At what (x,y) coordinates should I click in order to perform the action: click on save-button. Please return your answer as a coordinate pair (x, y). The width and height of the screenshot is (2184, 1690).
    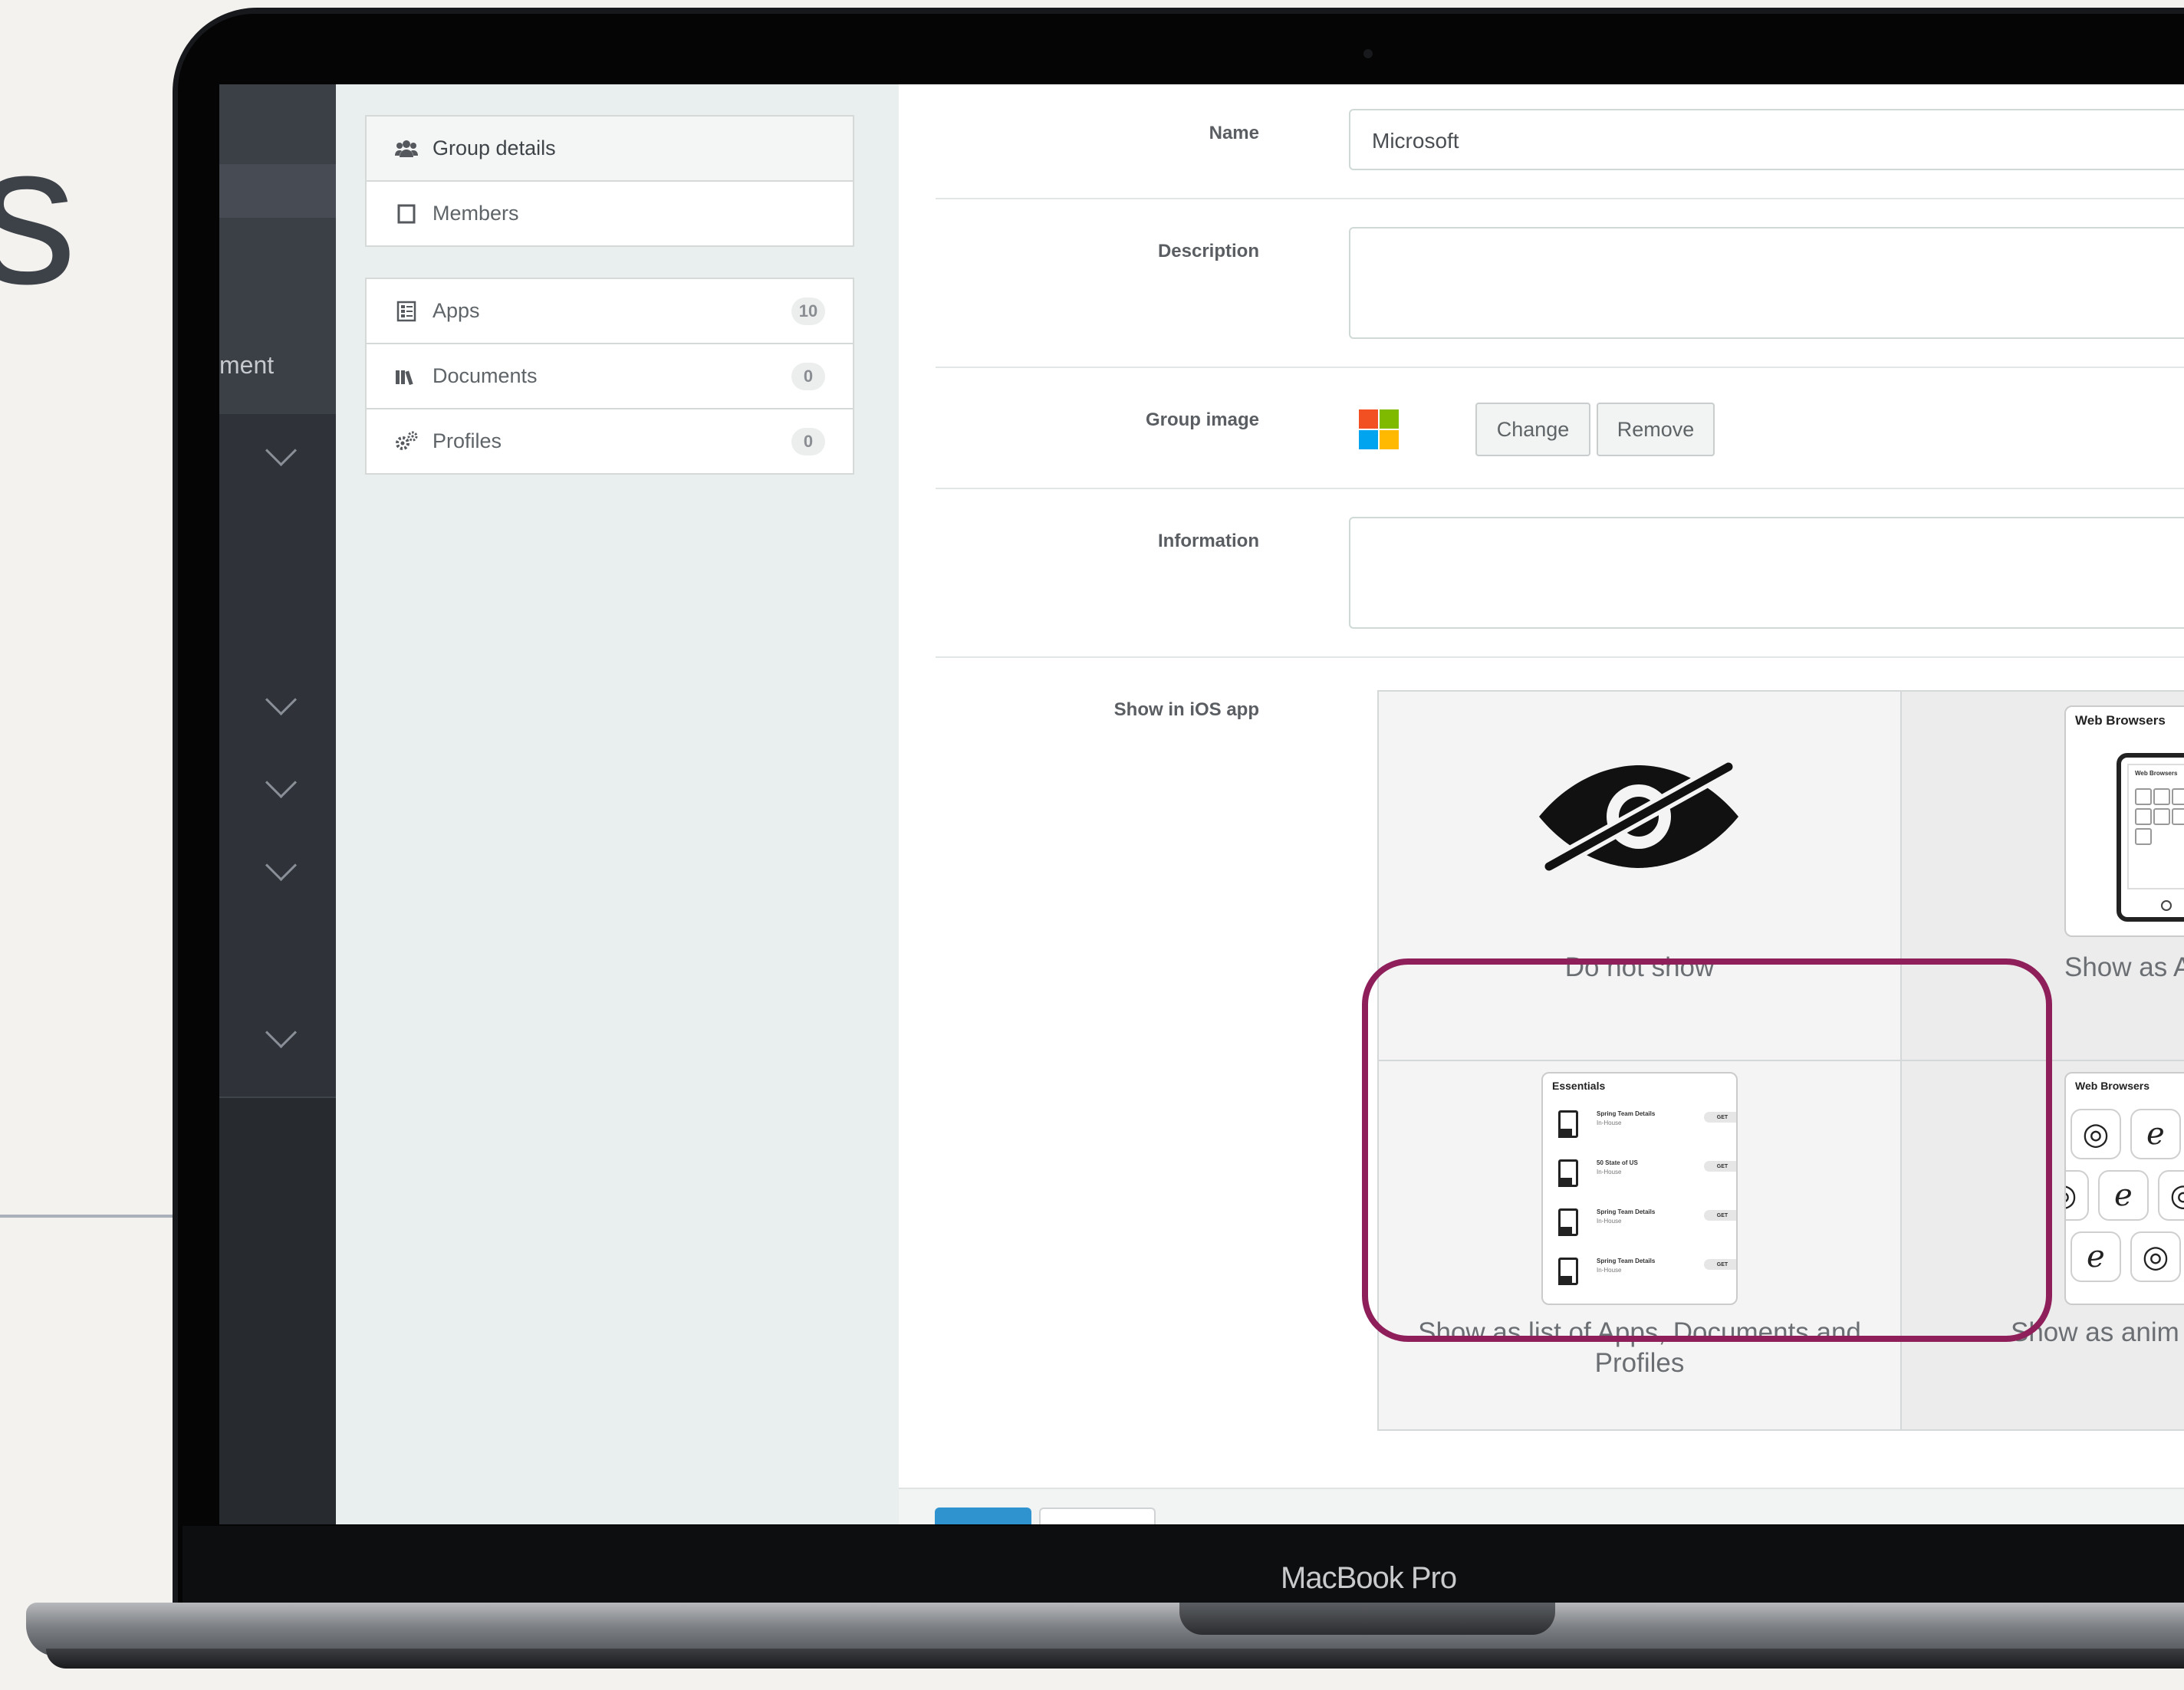
    Looking at the image, I should click on (983, 1516).